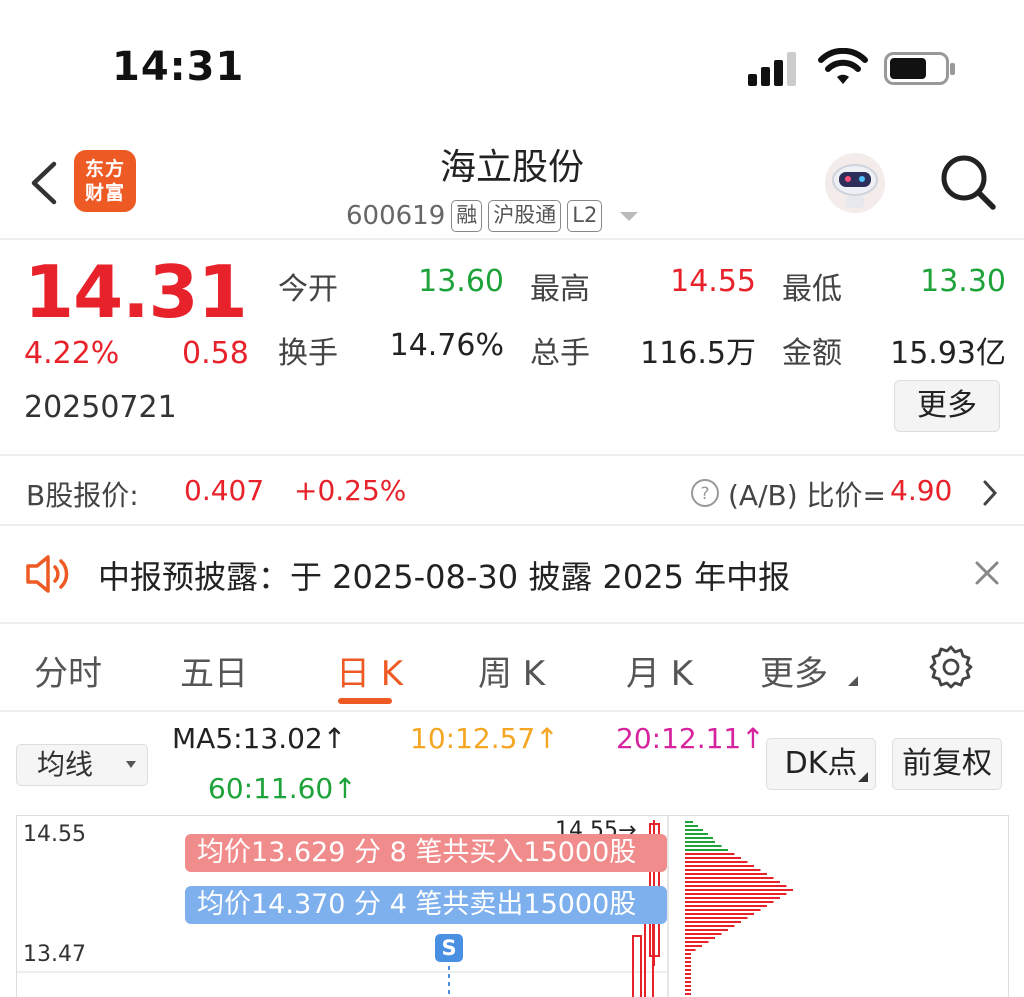 Image resolution: width=1024 pixels, height=997 pixels. What do you see at coordinates (690, 738) in the screenshot?
I see `ma20-value: 20:12.11↑` at bounding box center [690, 738].